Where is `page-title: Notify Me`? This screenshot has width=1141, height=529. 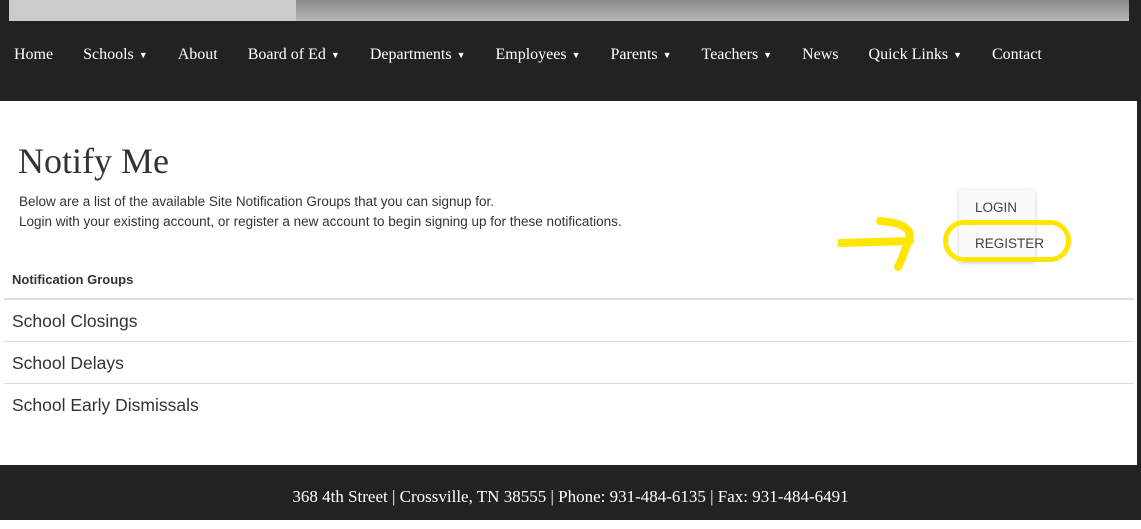 page-title: Notify Me is located at coordinates (93, 161).